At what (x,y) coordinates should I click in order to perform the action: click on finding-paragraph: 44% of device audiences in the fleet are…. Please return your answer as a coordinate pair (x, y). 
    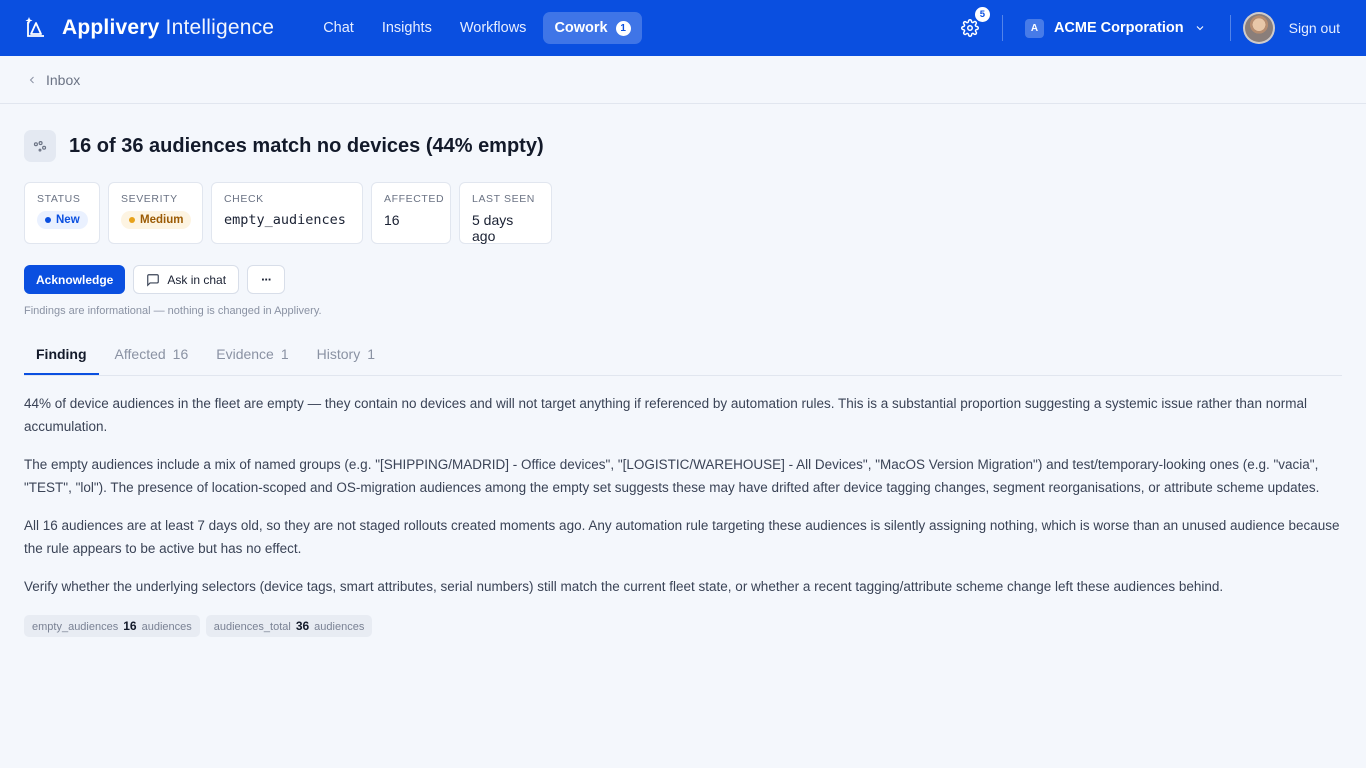
    Looking at the image, I should click on (665, 415).